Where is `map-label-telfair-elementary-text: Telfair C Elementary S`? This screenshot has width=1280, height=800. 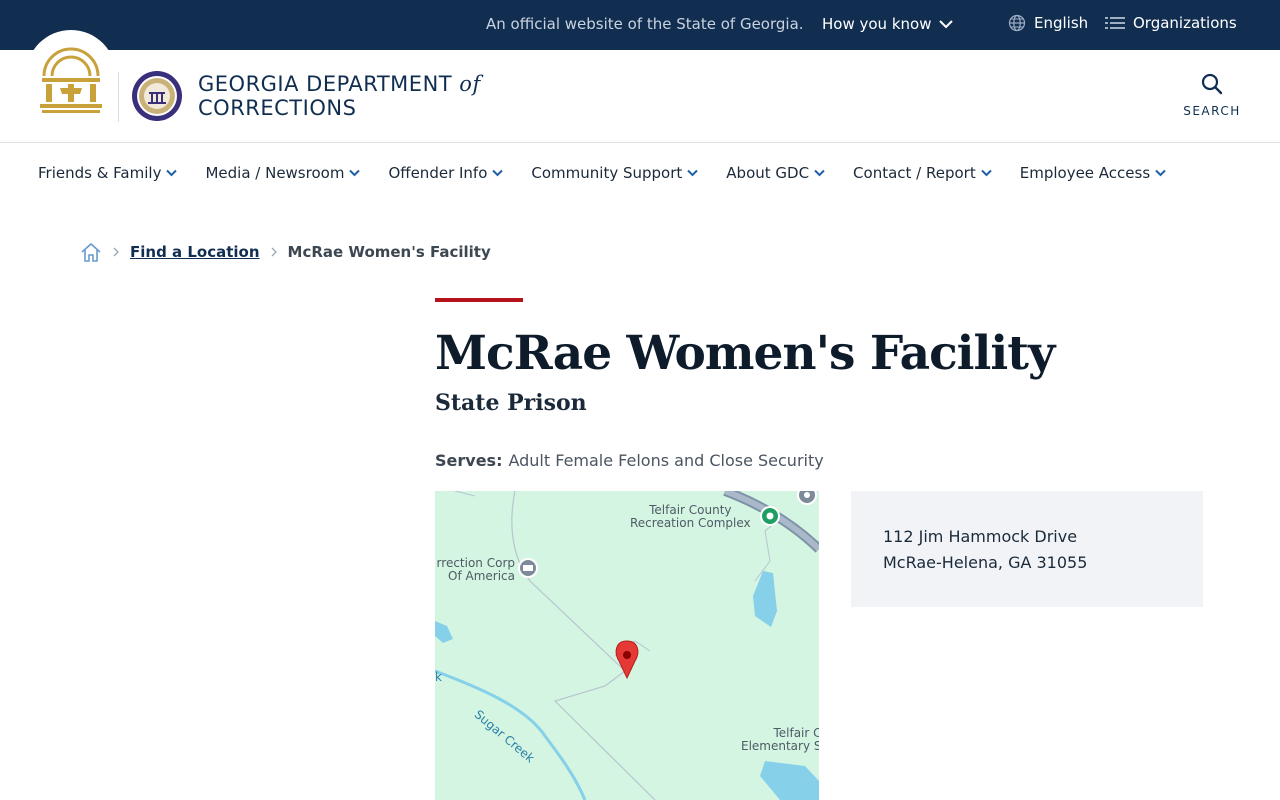
map-label-telfair-elementary-text: Telfair C Elementary S is located at coordinates (780, 739).